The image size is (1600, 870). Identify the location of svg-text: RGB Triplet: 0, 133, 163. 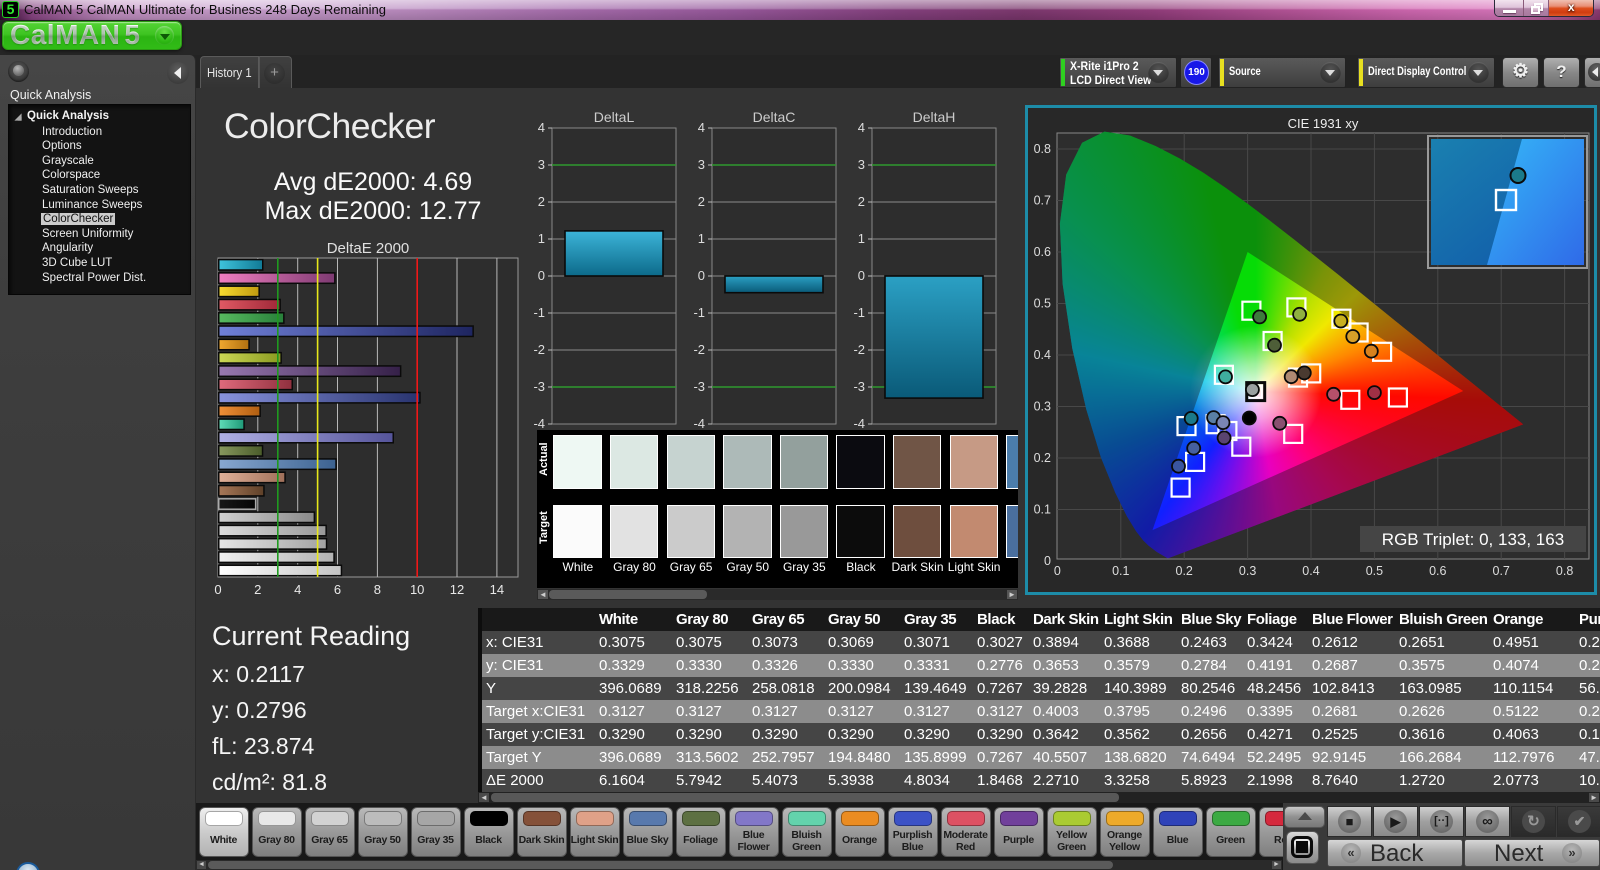
(1473, 539).